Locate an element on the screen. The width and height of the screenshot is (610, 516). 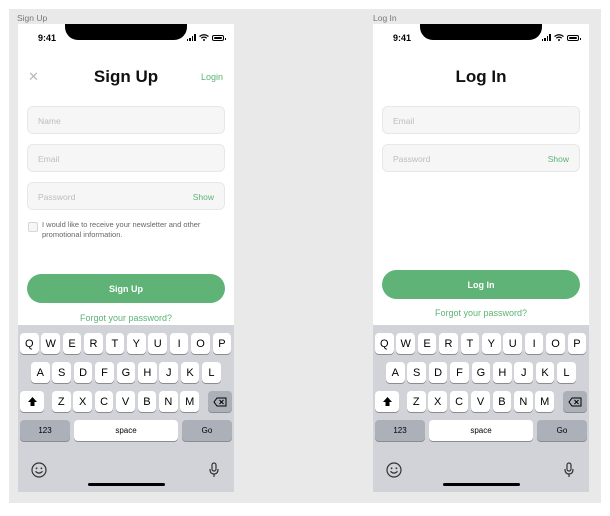
status-time: 9:41 is located at coordinates (47, 38).